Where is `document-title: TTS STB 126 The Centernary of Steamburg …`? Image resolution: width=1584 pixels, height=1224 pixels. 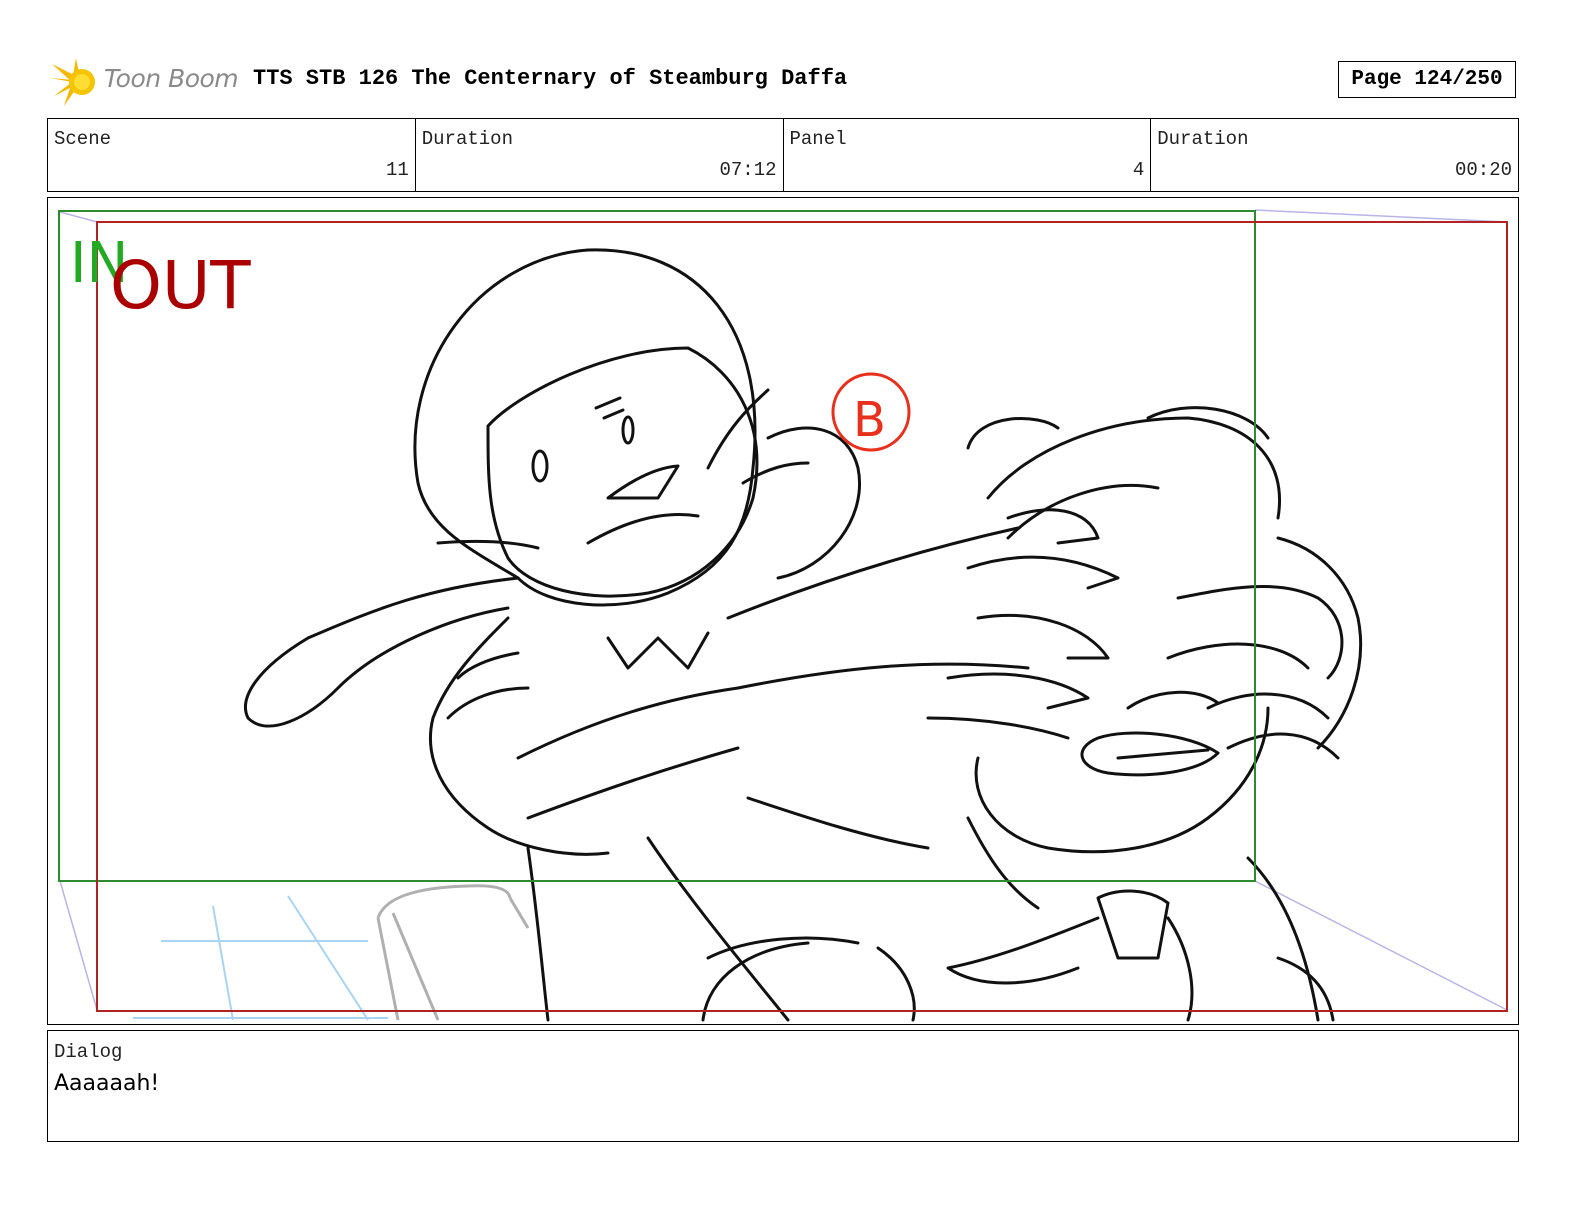 document-title: TTS STB 126 The Centernary of Steamburg … is located at coordinates (550, 78).